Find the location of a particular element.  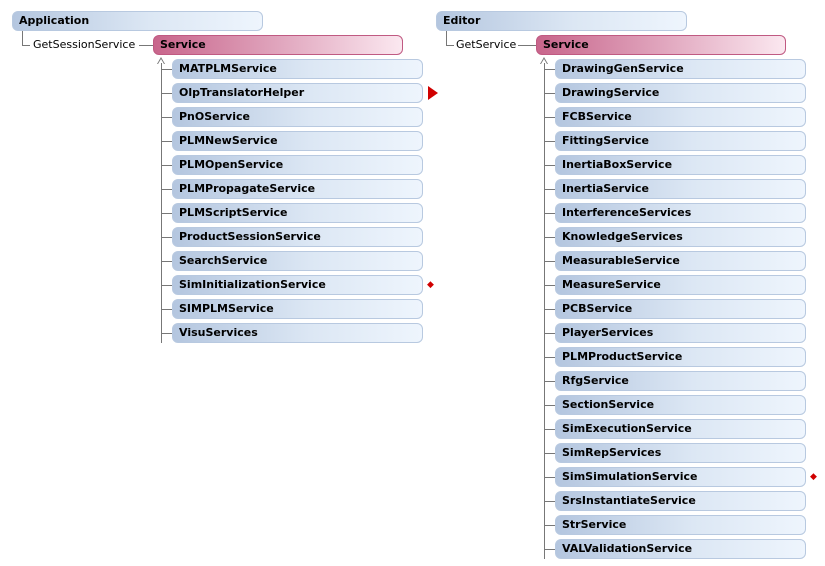

service-node-SimRepServices: SimRepServices is located at coordinates (680, 453).